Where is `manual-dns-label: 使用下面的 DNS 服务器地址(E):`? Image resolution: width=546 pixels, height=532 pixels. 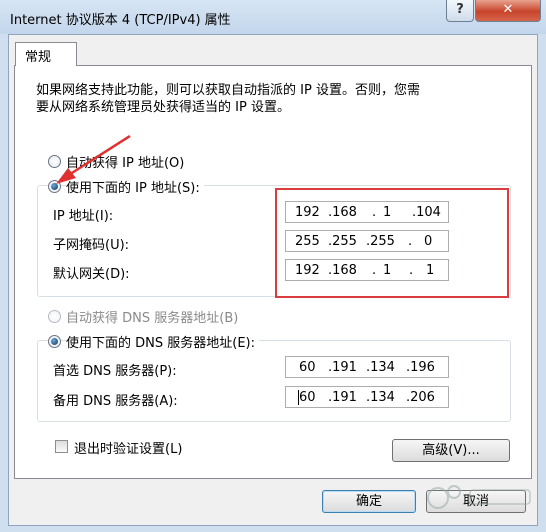
manual-dns-label: 使用下面的 DNS 服务器地址(E): is located at coordinates (162, 341).